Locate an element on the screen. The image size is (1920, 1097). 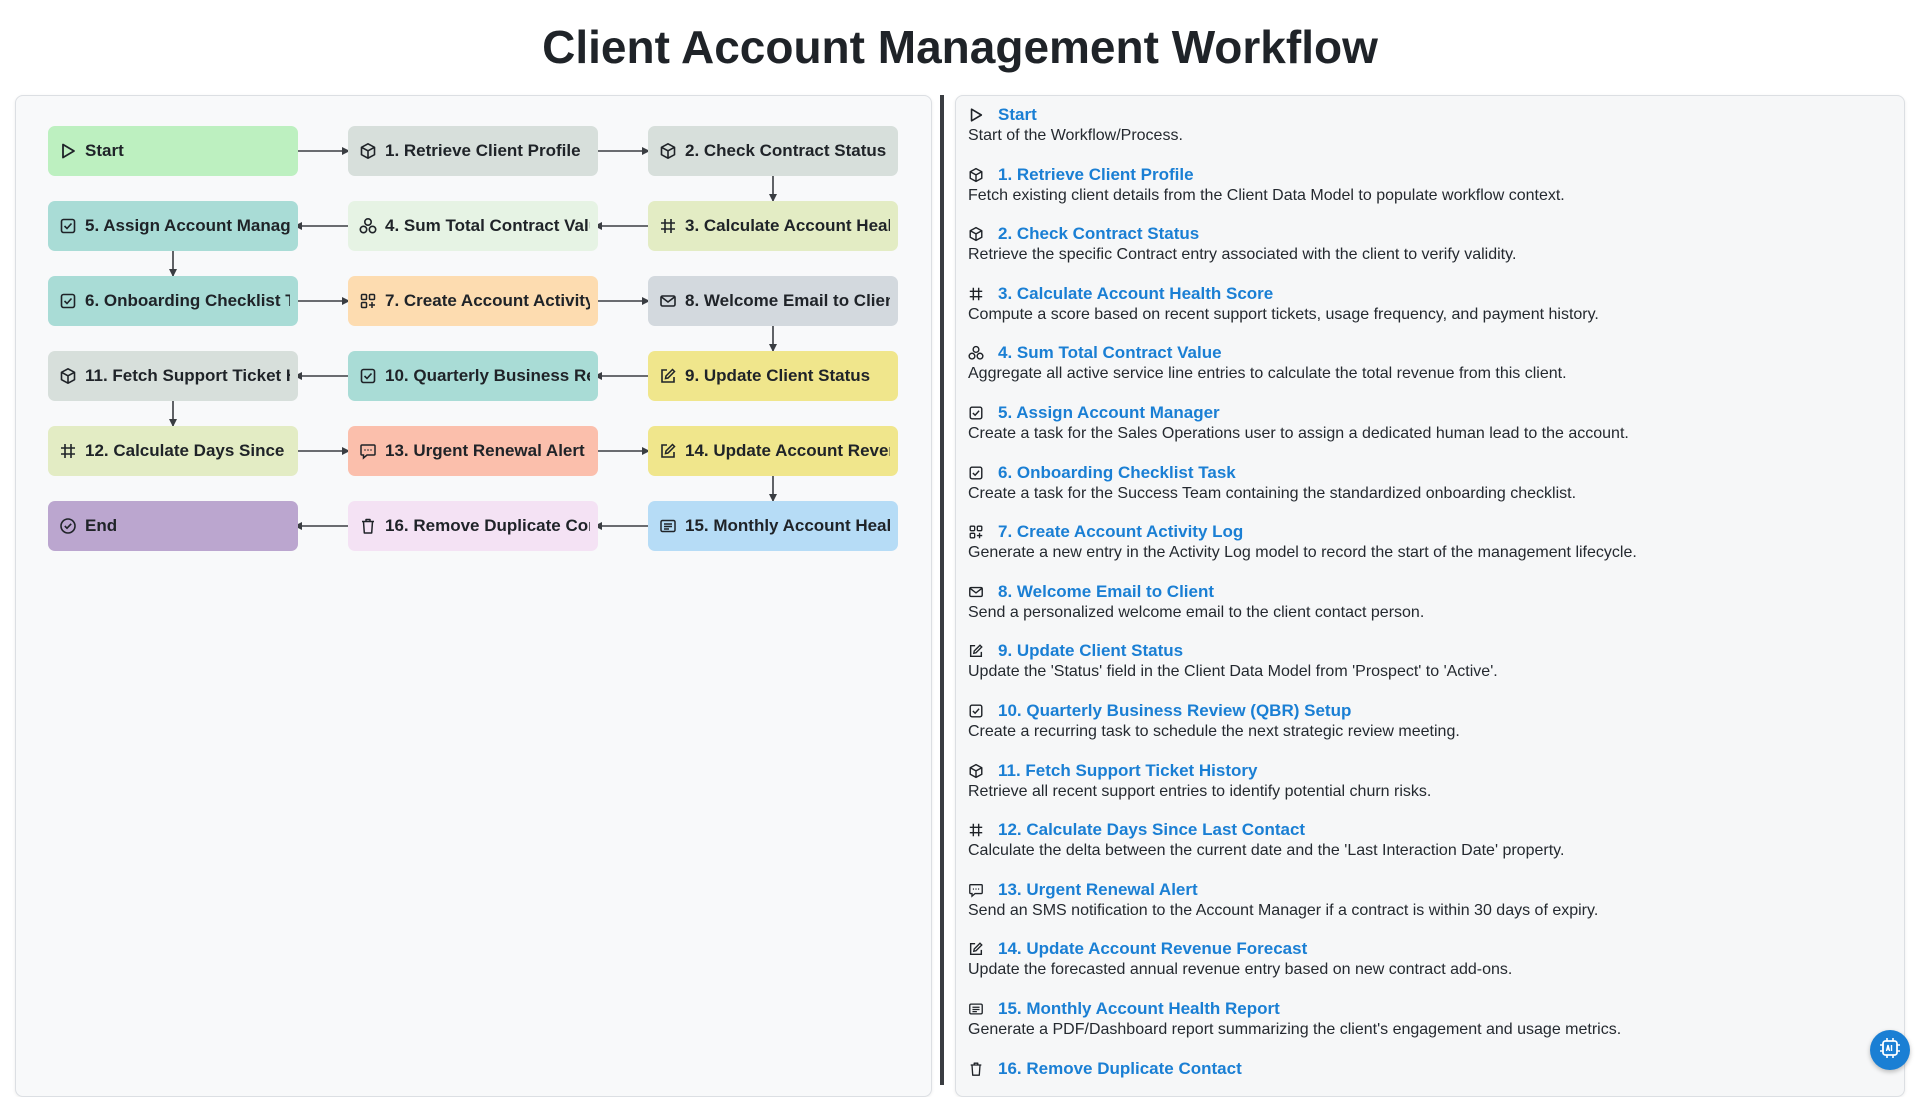
node-label: 2. Check Contract Status is located at coordinates (785, 151).